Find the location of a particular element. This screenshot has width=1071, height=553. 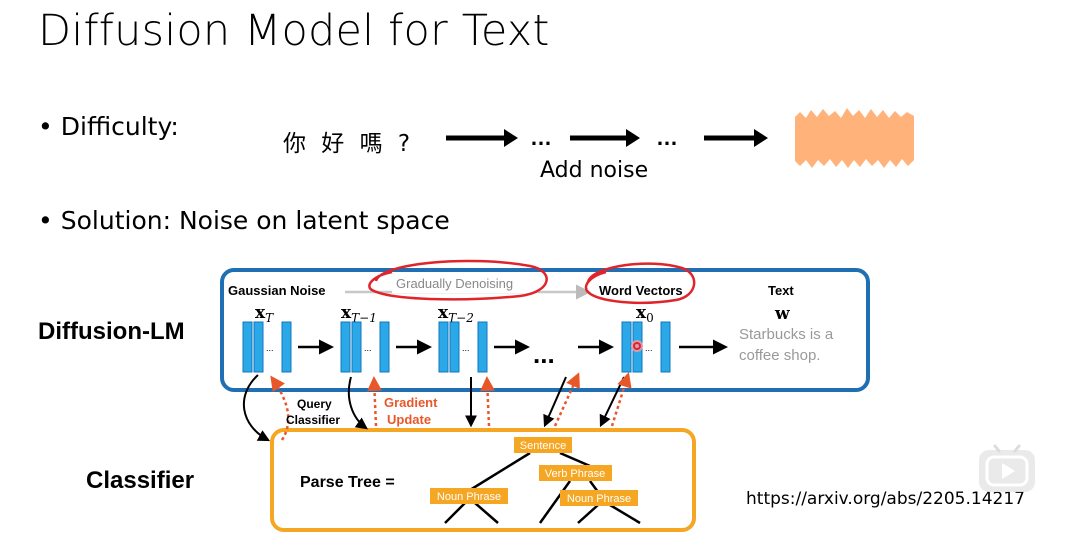

word-vectors-label: Word Vectors is located at coordinates (641, 290).